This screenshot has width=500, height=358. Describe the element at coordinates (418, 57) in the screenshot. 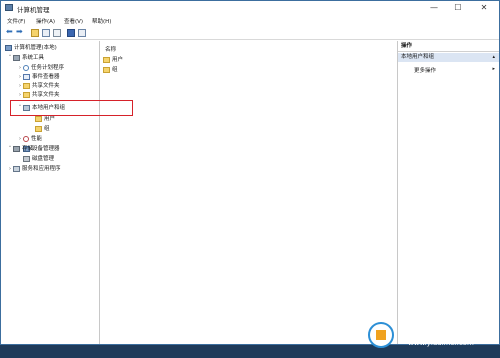

I see `actions-section-label: 本地用户和组` at that location.